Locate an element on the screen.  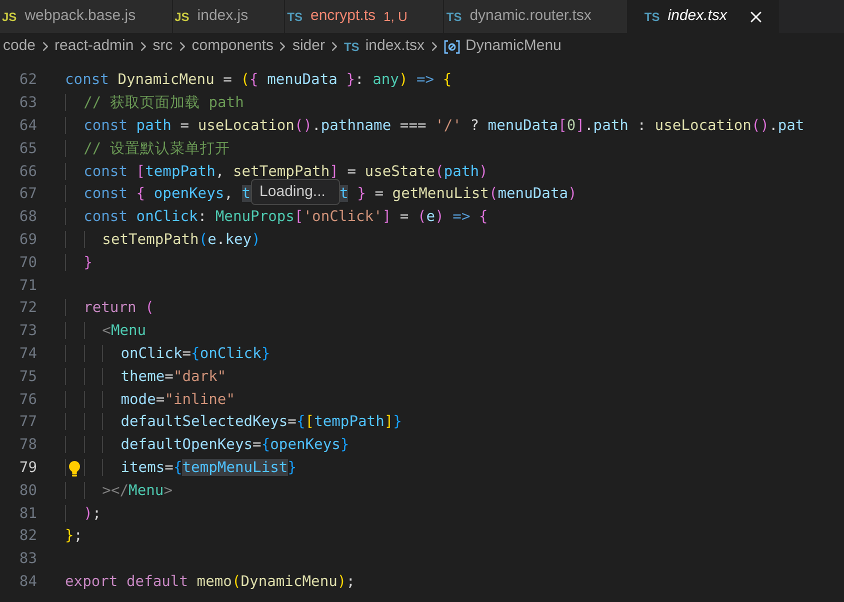
line-number: 84 is located at coordinates (27, 582).